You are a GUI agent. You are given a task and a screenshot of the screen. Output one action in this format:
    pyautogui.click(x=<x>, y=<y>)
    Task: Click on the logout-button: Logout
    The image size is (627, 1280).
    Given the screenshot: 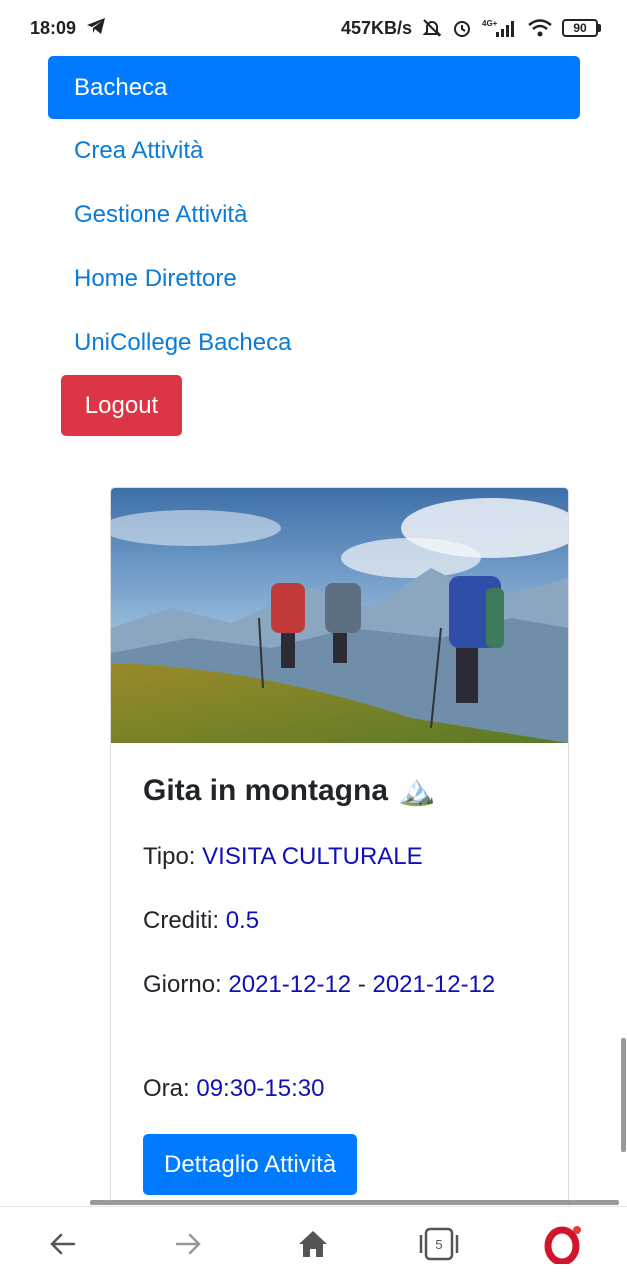 What is the action you would take?
    pyautogui.click(x=121, y=405)
    